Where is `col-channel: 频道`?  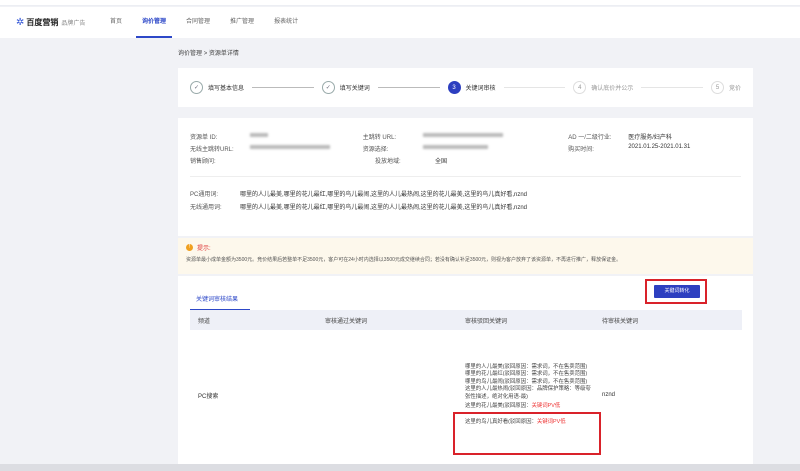 col-channel: 频道 is located at coordinates (204, 321).